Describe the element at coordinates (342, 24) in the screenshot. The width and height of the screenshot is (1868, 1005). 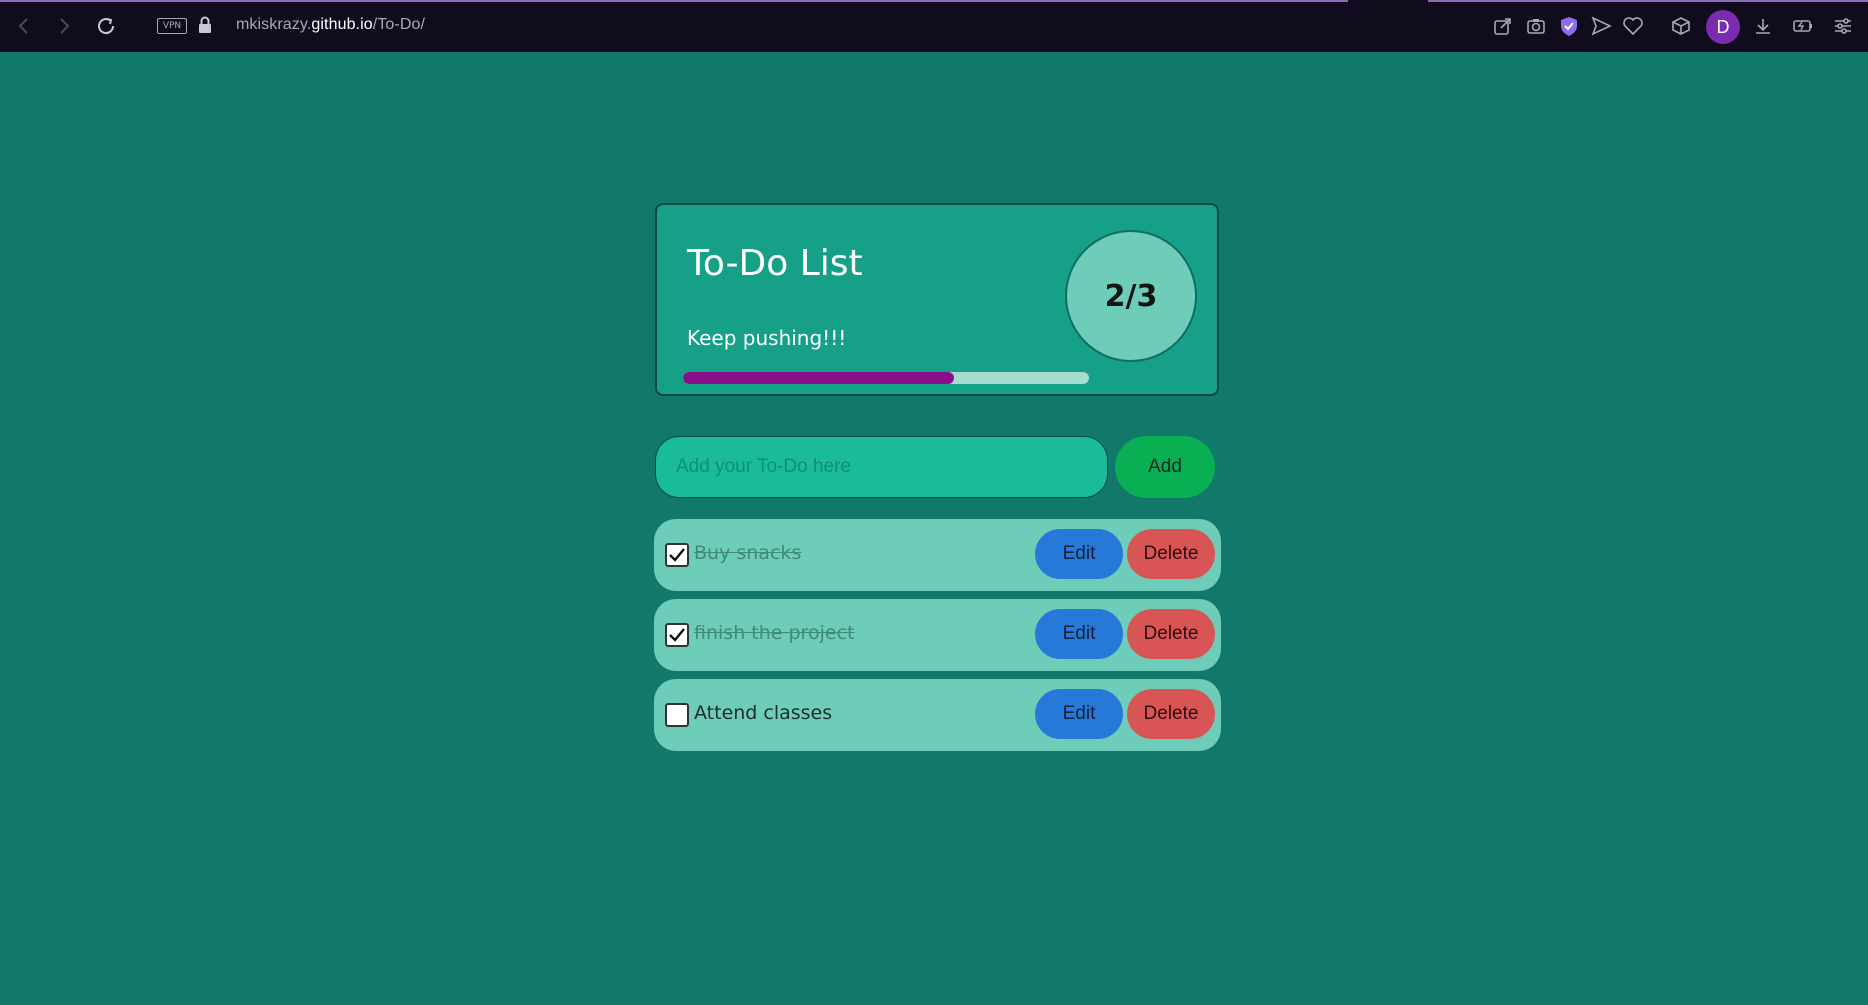
I see `url-host: github.io` at that location.